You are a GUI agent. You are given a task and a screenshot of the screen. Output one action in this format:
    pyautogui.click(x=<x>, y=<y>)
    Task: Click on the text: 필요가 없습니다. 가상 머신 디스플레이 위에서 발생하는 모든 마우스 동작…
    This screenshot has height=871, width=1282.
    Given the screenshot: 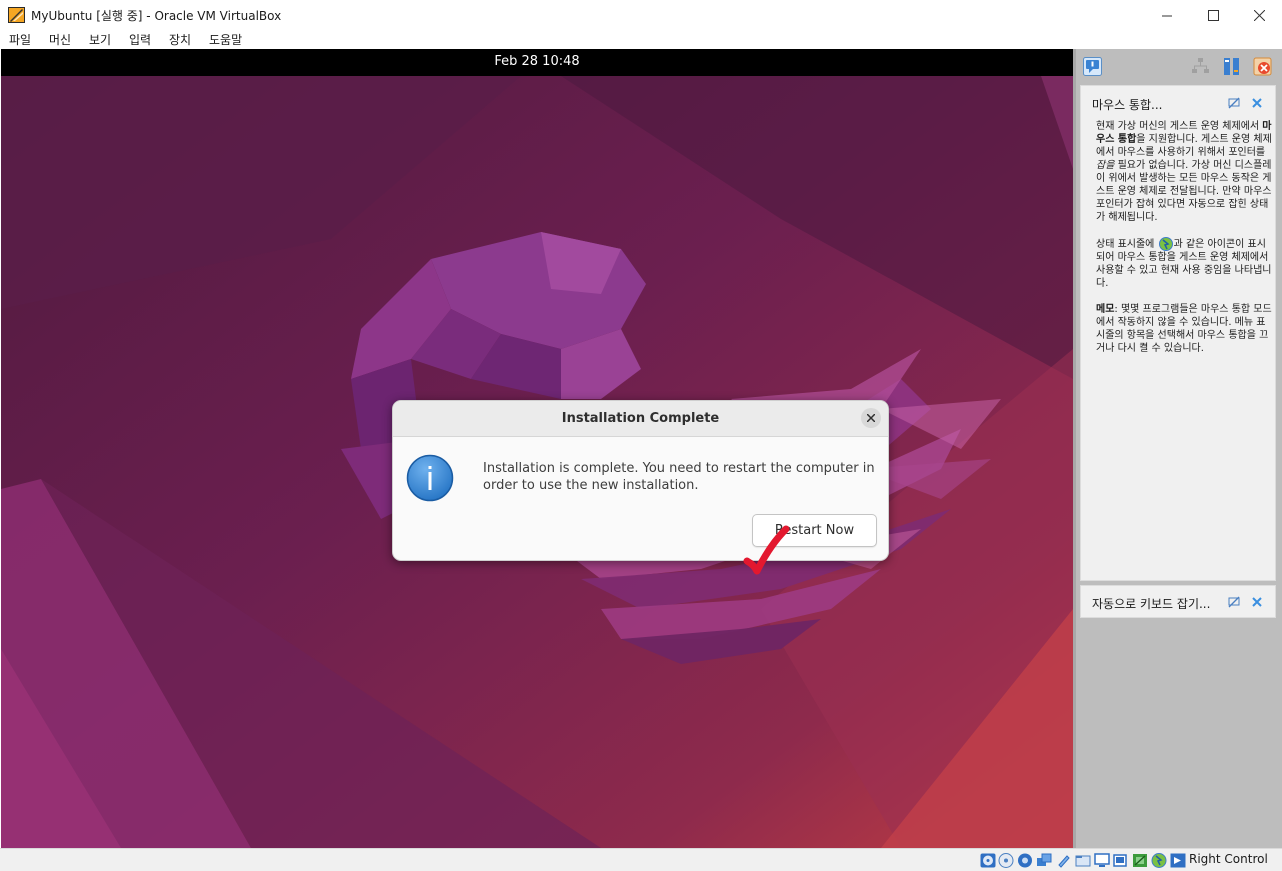 What is the action you would take?
    pyautogui.click(x=1184, y=191)
    